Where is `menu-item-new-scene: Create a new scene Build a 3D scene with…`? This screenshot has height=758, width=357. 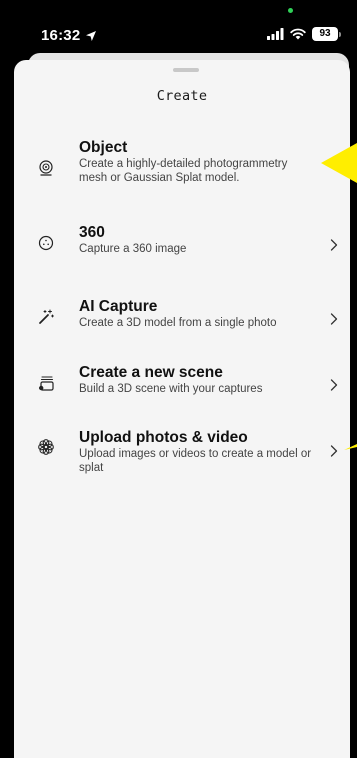
menu-item-new-scene: Create a new scene Build a 3D scene with… is located at coordinates (182, 383).